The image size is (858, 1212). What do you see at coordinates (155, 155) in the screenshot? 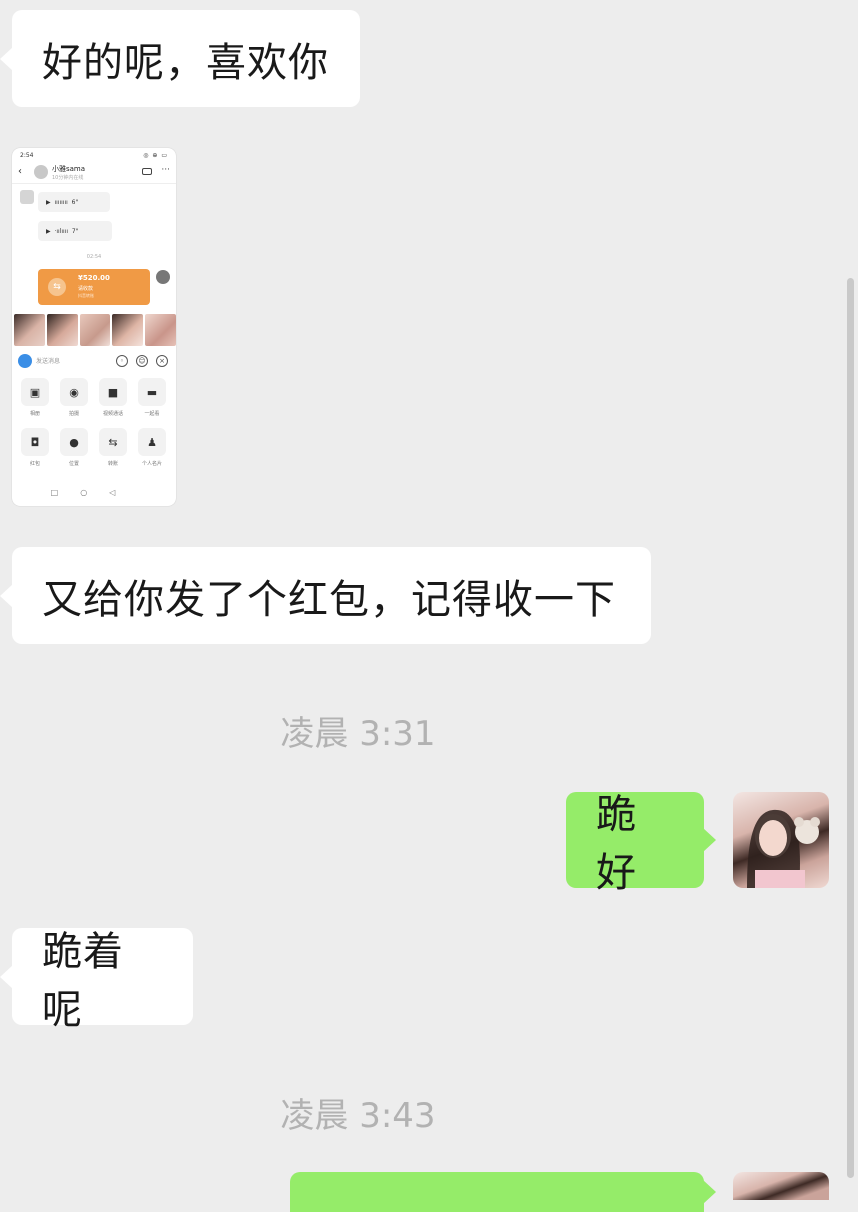
I see `status-icons: ◎ ⊕ ▭` at bounding box center [155, 155].